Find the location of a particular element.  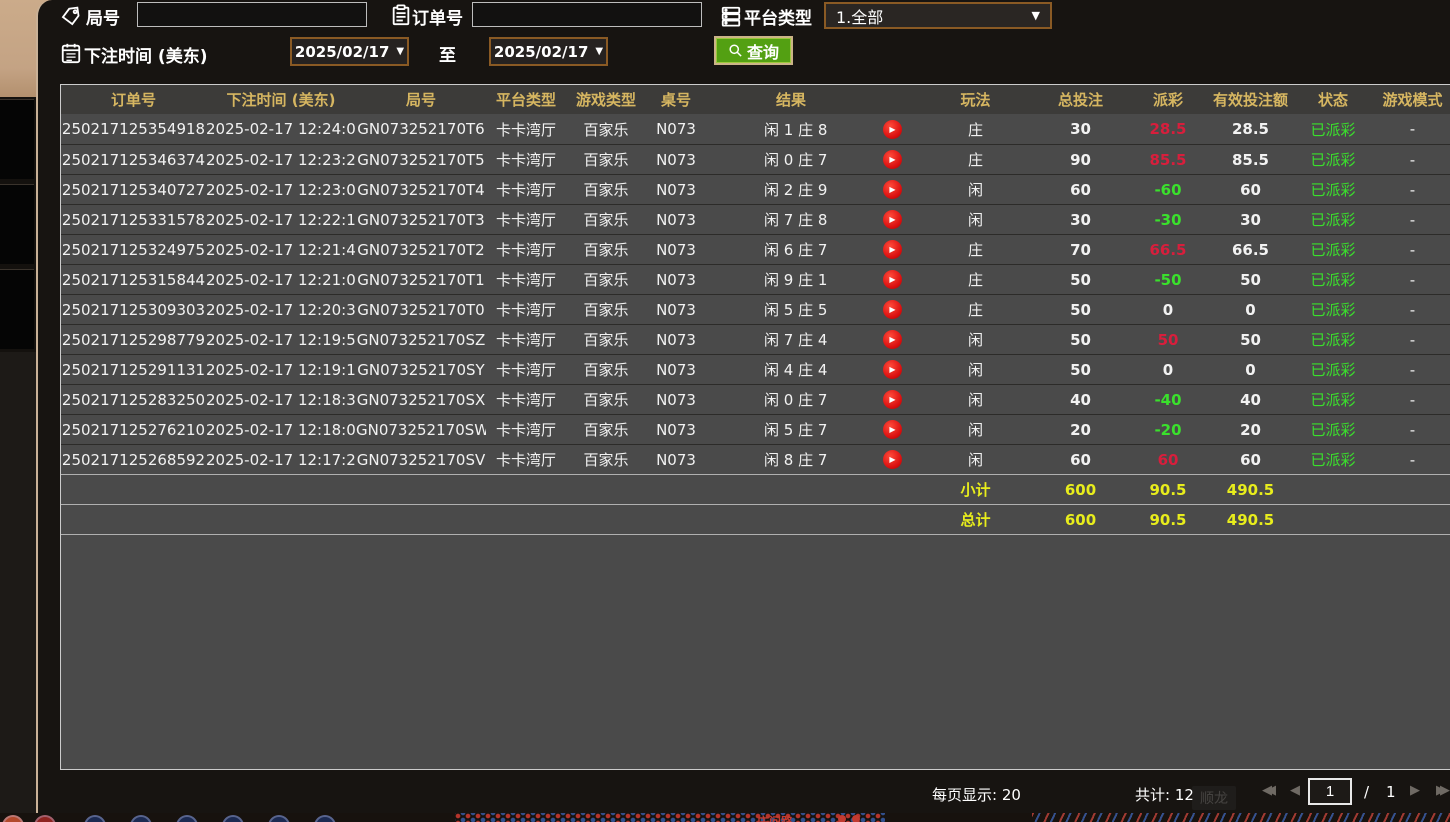

cell-order-id: 250217125324975 is located at coordinates (133, 249).